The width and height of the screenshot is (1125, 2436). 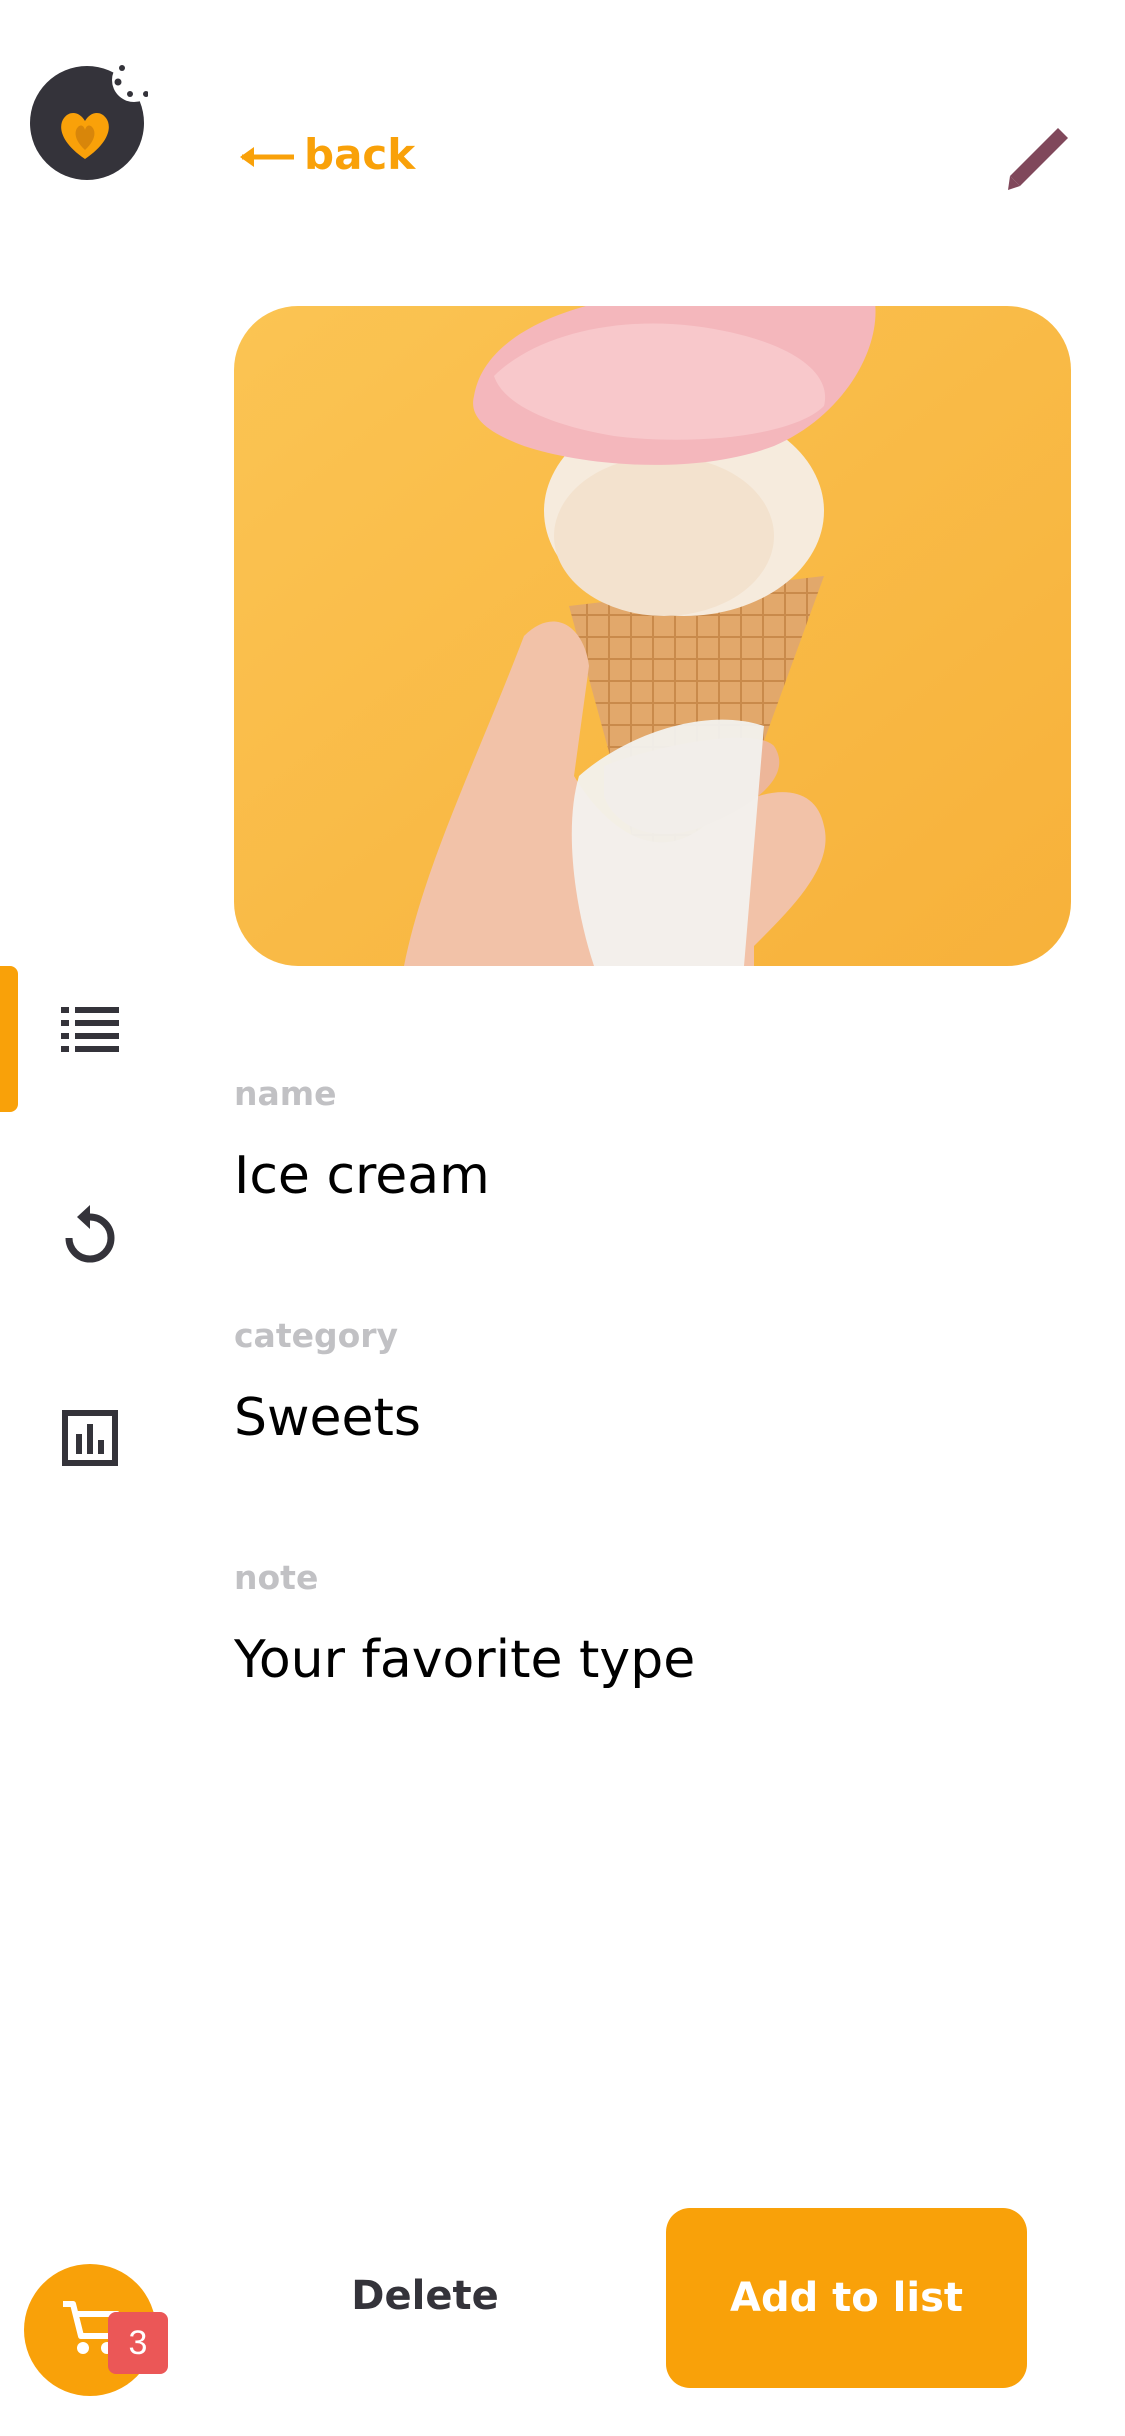 I want to click on arrow-left-icon, so click(x=266, y=154).